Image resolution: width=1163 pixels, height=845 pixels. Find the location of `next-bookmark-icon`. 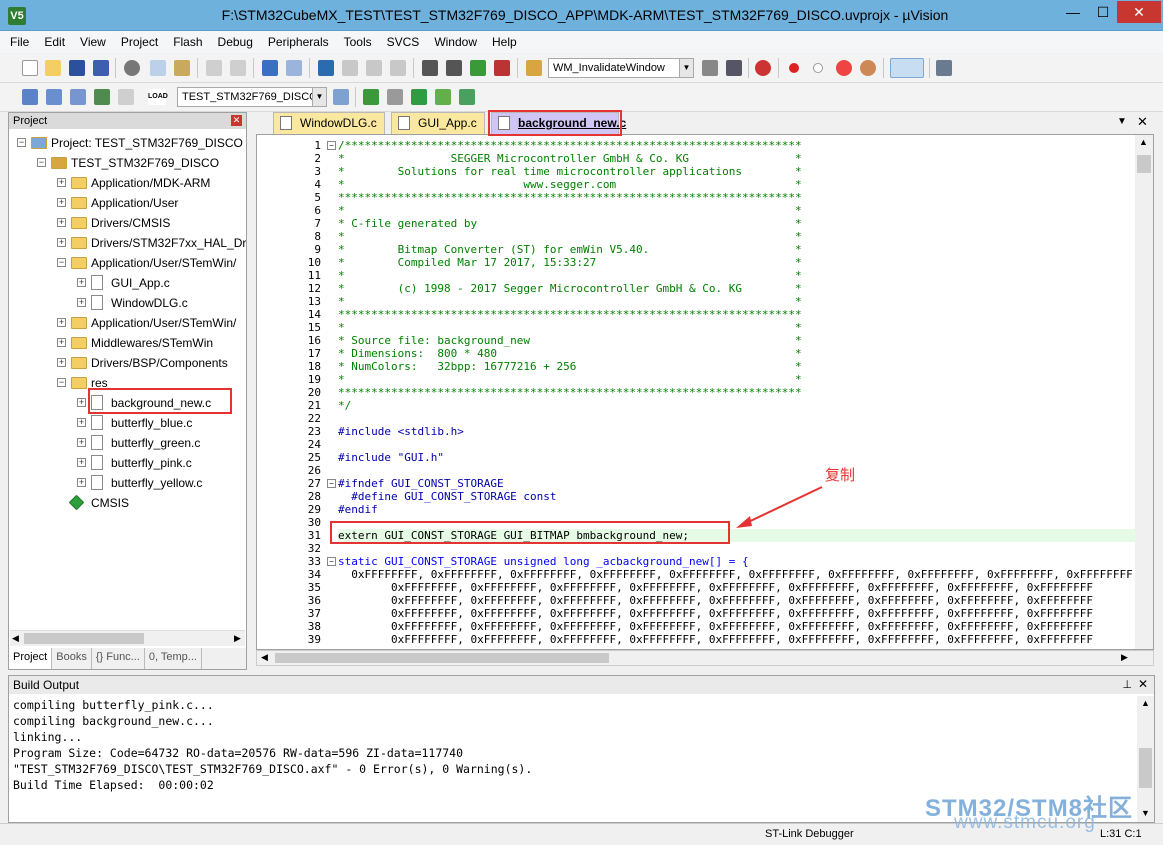

next-bookmark-icon is located at coordinates (374, 68).